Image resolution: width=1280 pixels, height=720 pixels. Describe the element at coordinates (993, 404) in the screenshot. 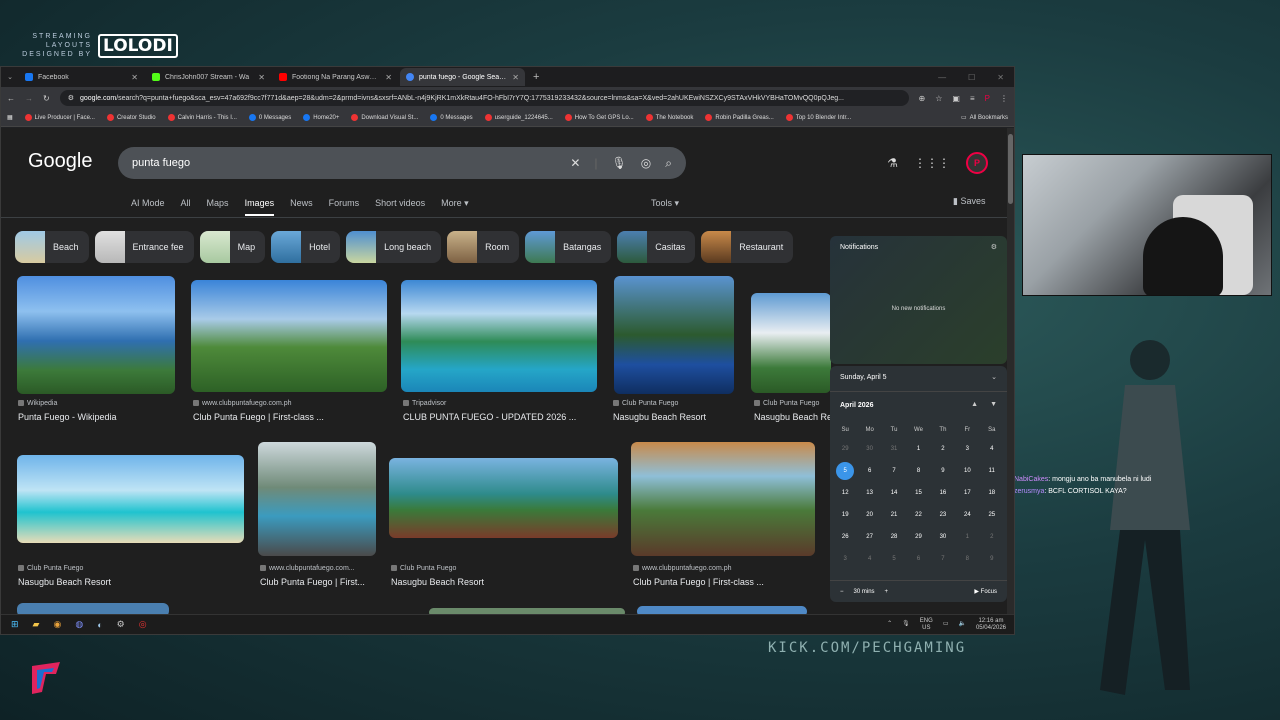

I see `chevron-down-icon: ▼` at that location.